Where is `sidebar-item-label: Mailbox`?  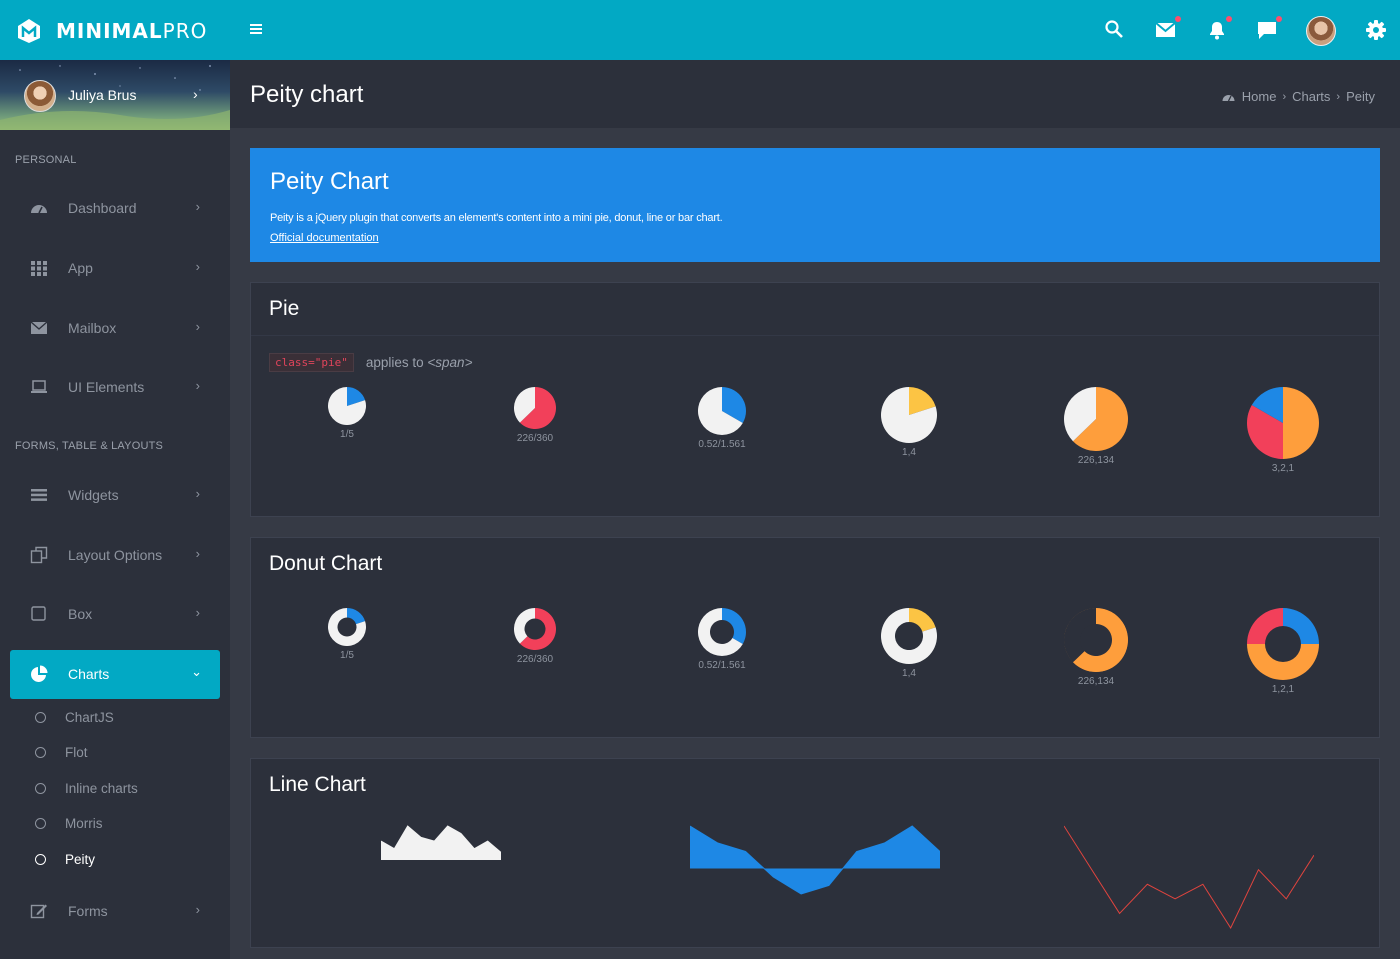
sidebar-item-label: Mailbox is located at coordinates (92, 328).